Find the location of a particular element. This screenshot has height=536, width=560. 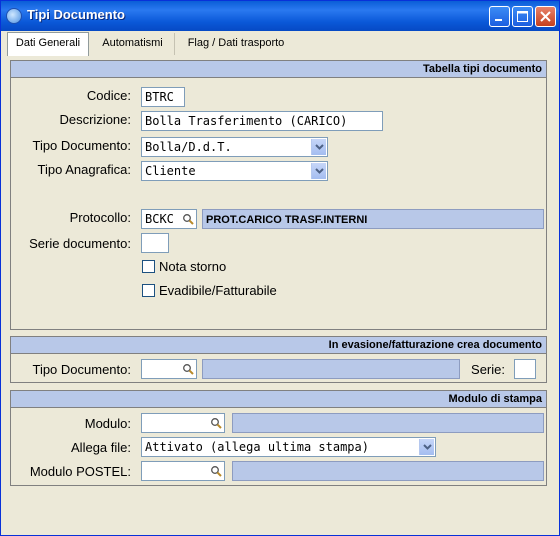

modulo-postel-description-field is located at coordinates (388, 471).